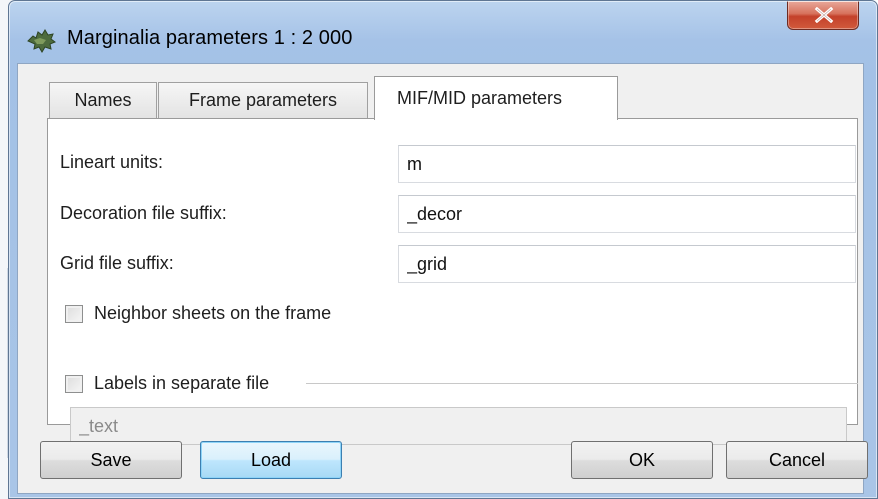 The width and height of the screenshot is (878, 499). Describe the element at coordinates (627, 214) in the screenshot. I see `decoration-suffix-input` at that location.